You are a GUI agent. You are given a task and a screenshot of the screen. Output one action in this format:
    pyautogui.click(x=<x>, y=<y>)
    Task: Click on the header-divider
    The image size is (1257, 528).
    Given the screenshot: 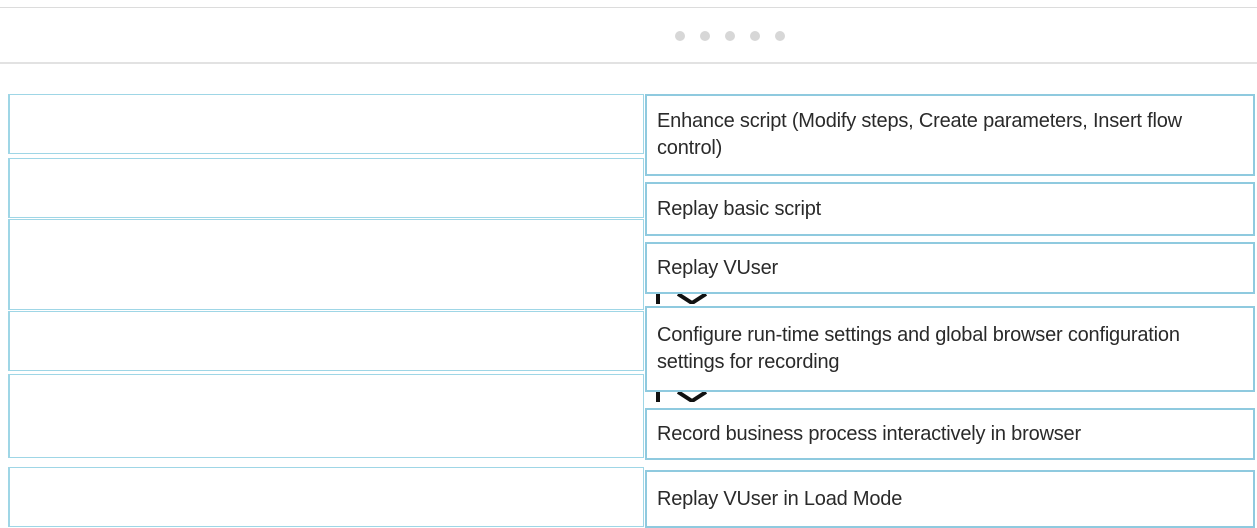 What is the action you would take?
    pyautogui.click(x=628, y=63)
    